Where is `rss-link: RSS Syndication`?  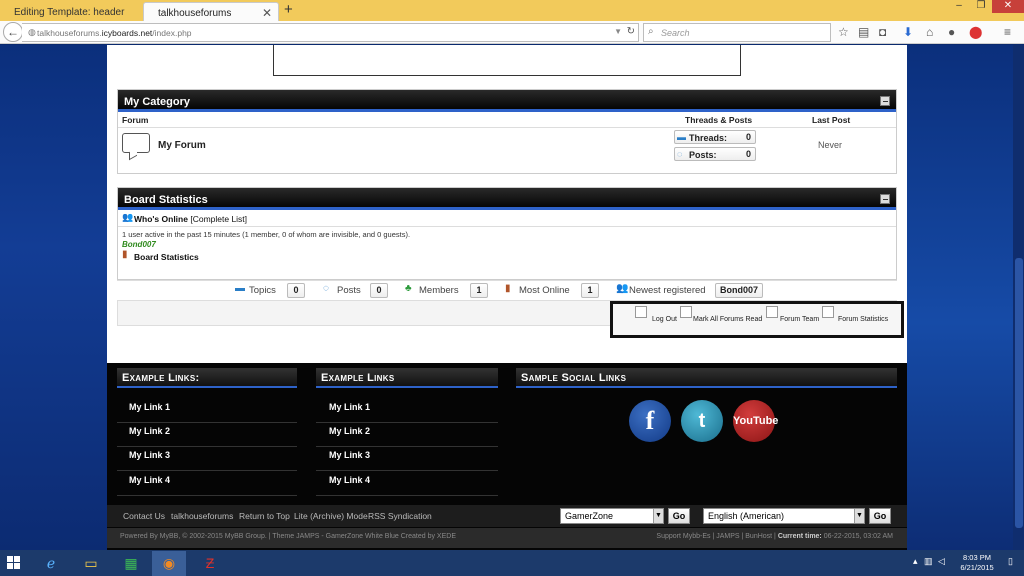
rss-link: RSS Syndication is located at coordinates (400, 516).